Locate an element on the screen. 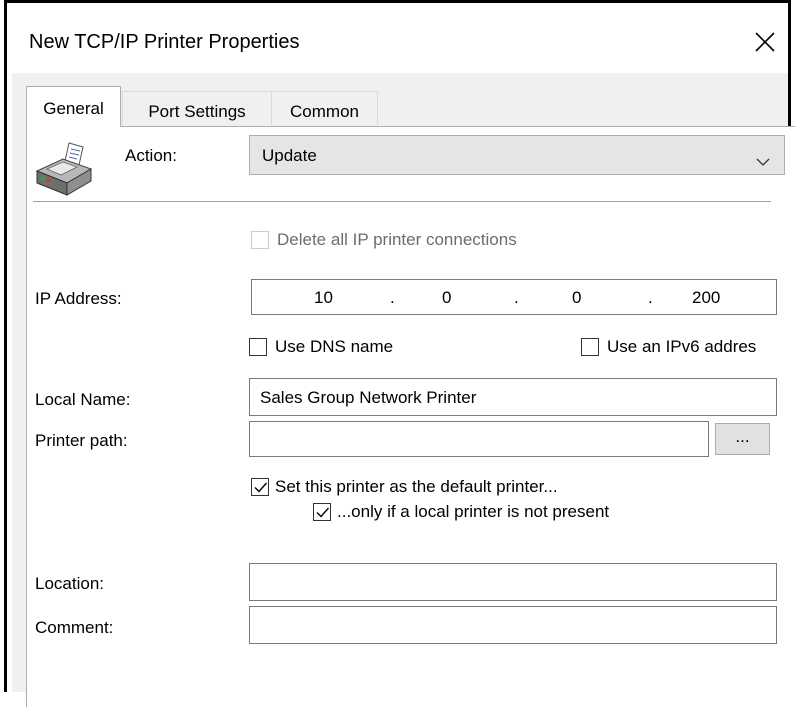  ip-octet-1: 10 is located at coordinates (323, 298).